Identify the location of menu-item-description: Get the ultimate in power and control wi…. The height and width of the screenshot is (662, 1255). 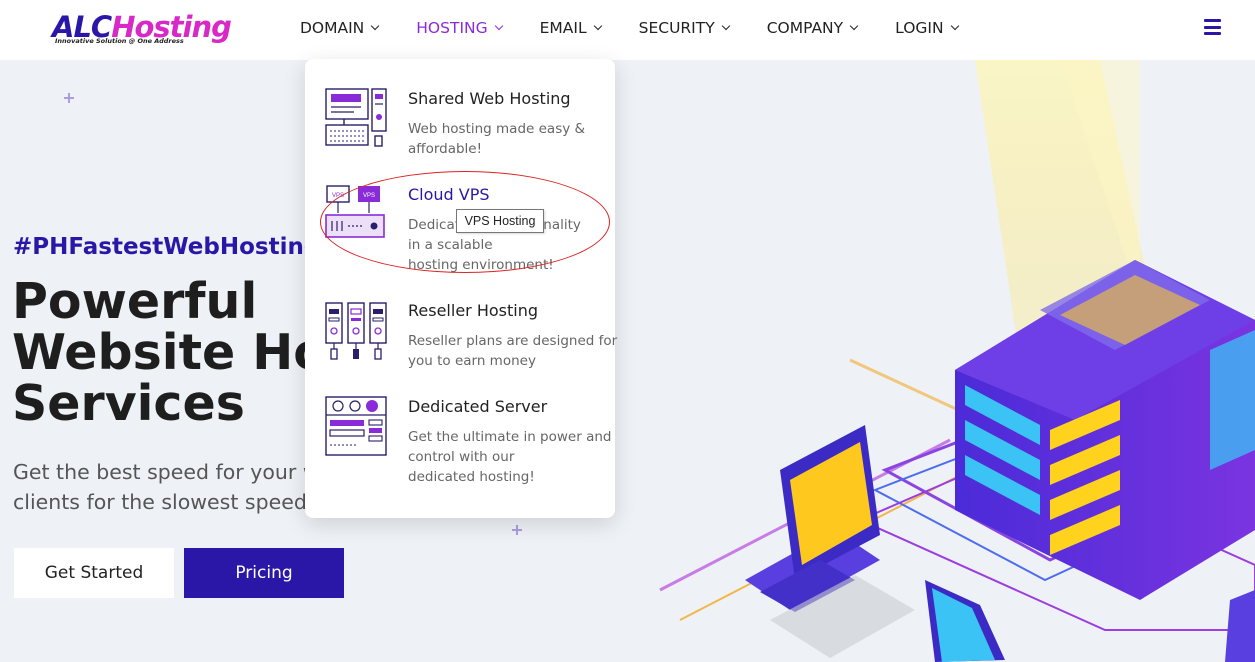
(510, 457).